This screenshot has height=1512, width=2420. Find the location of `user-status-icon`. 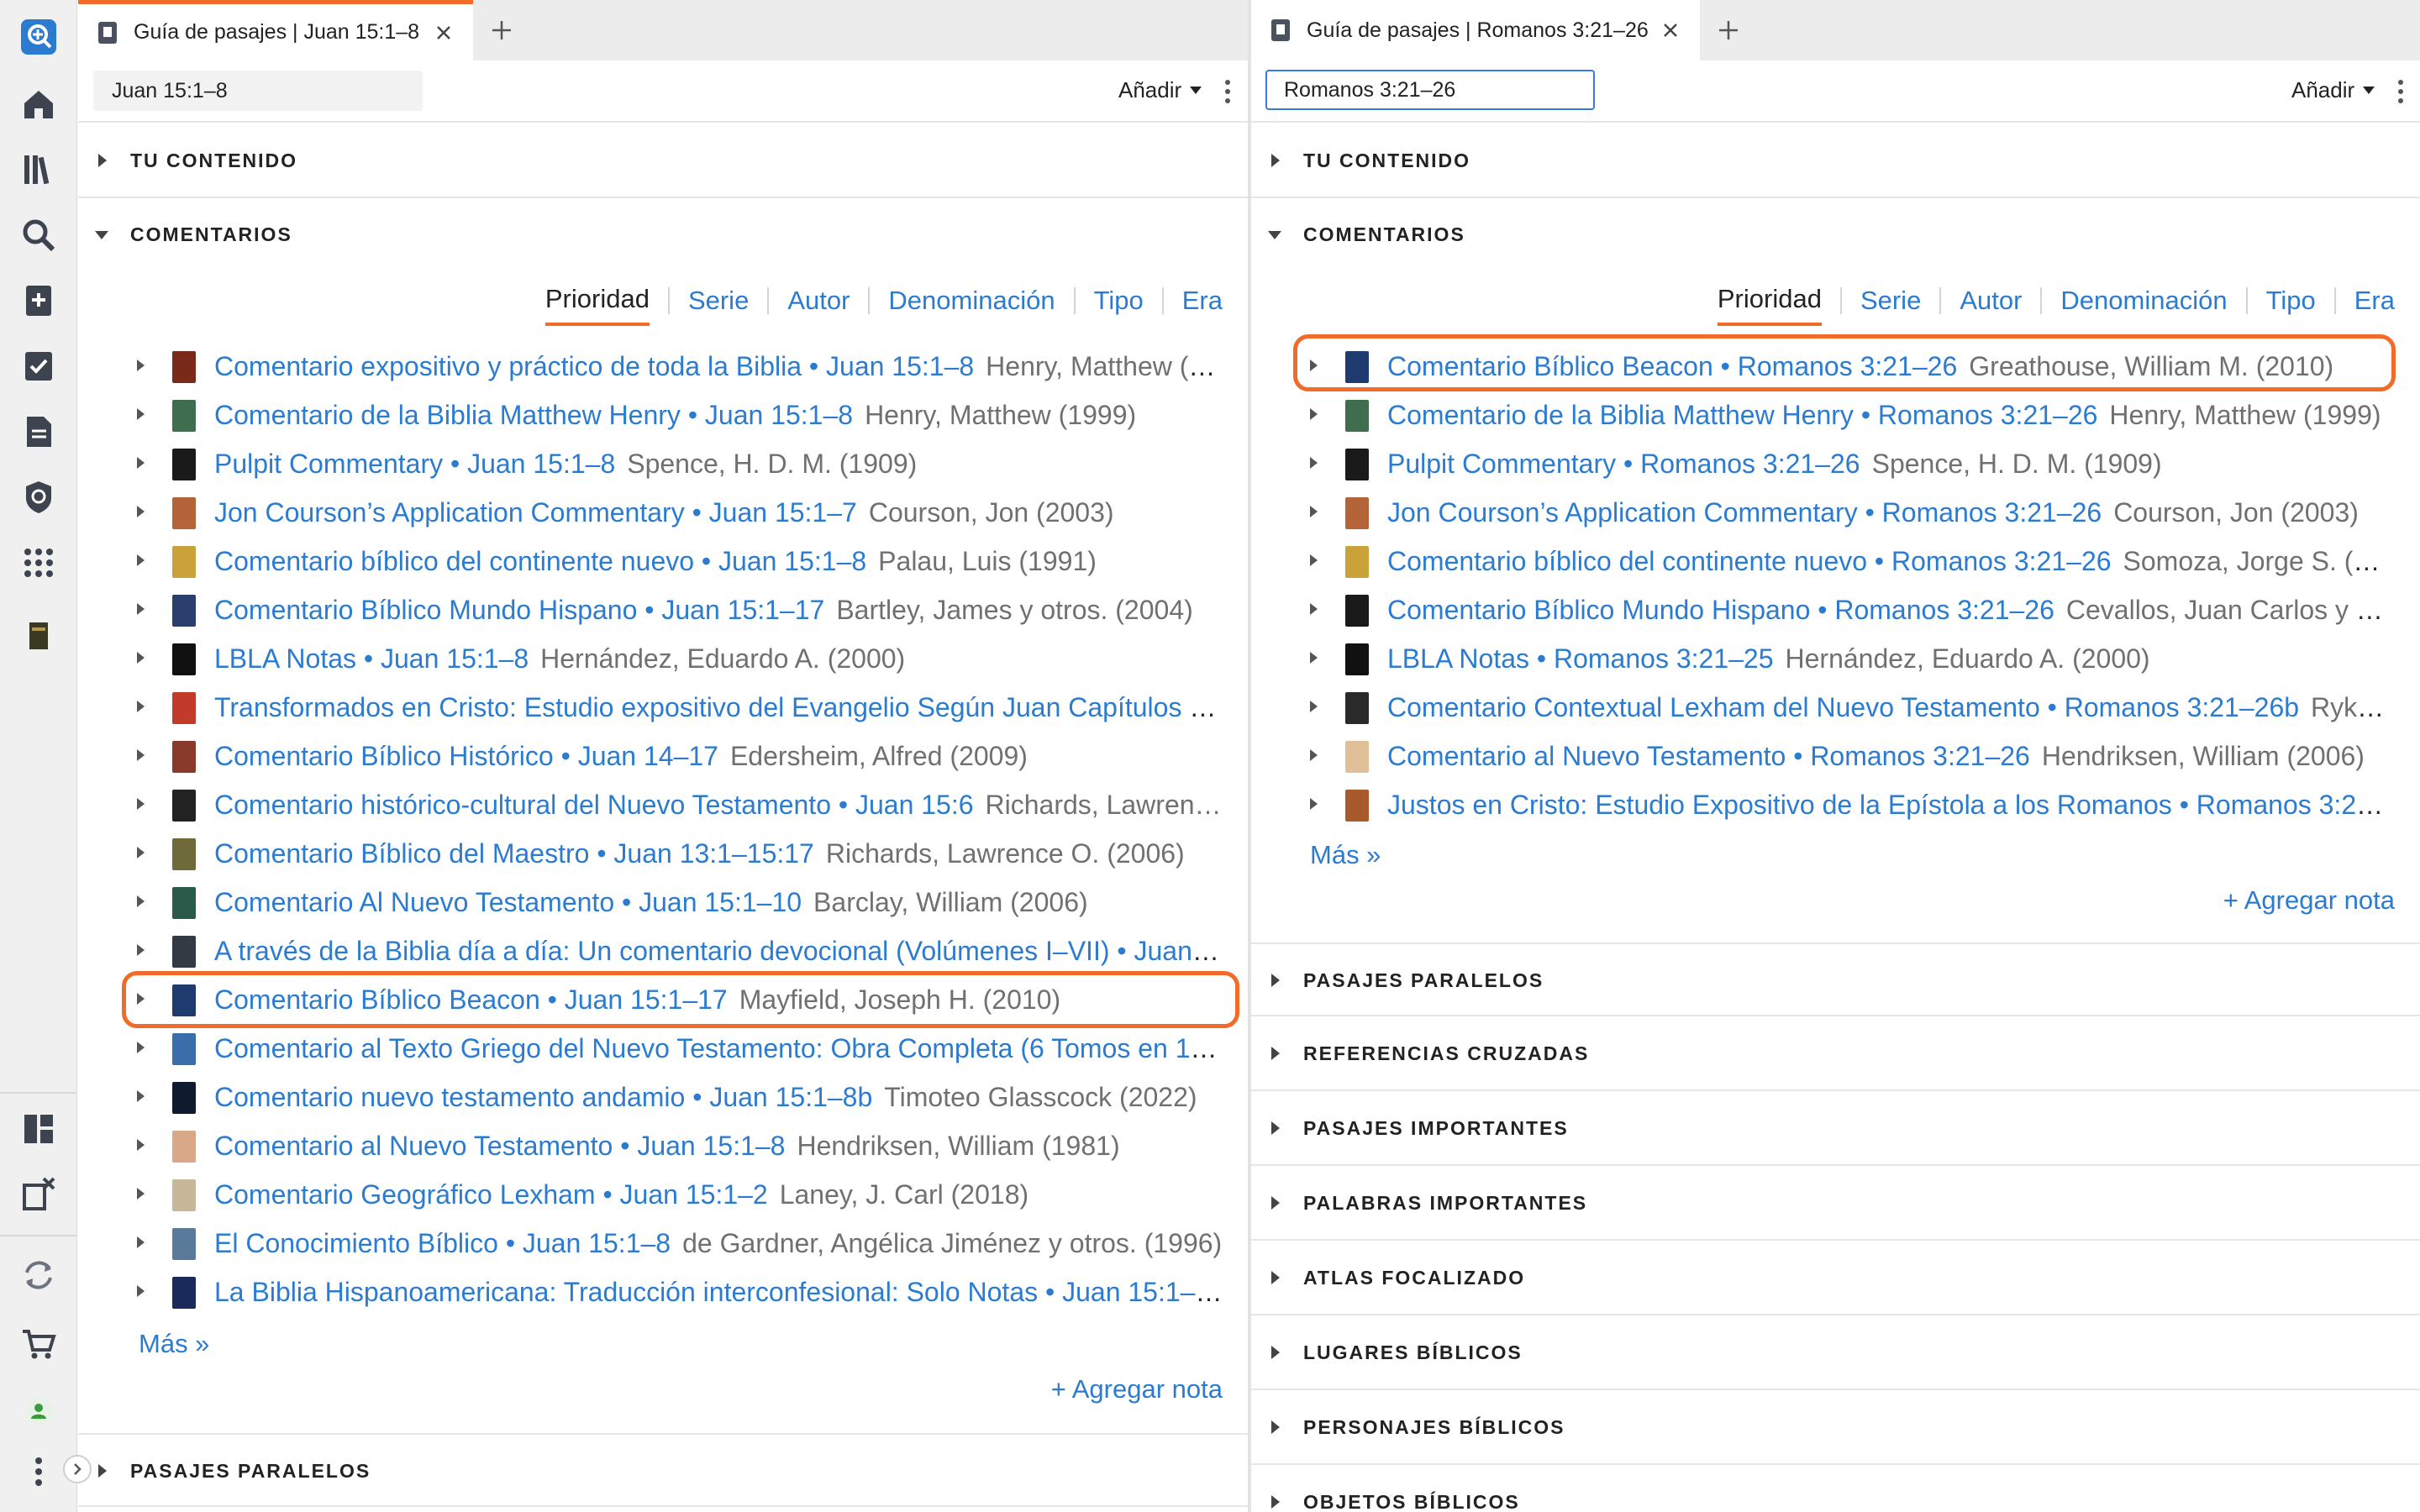

user-status-icon is located at coordinates (38, 1411).